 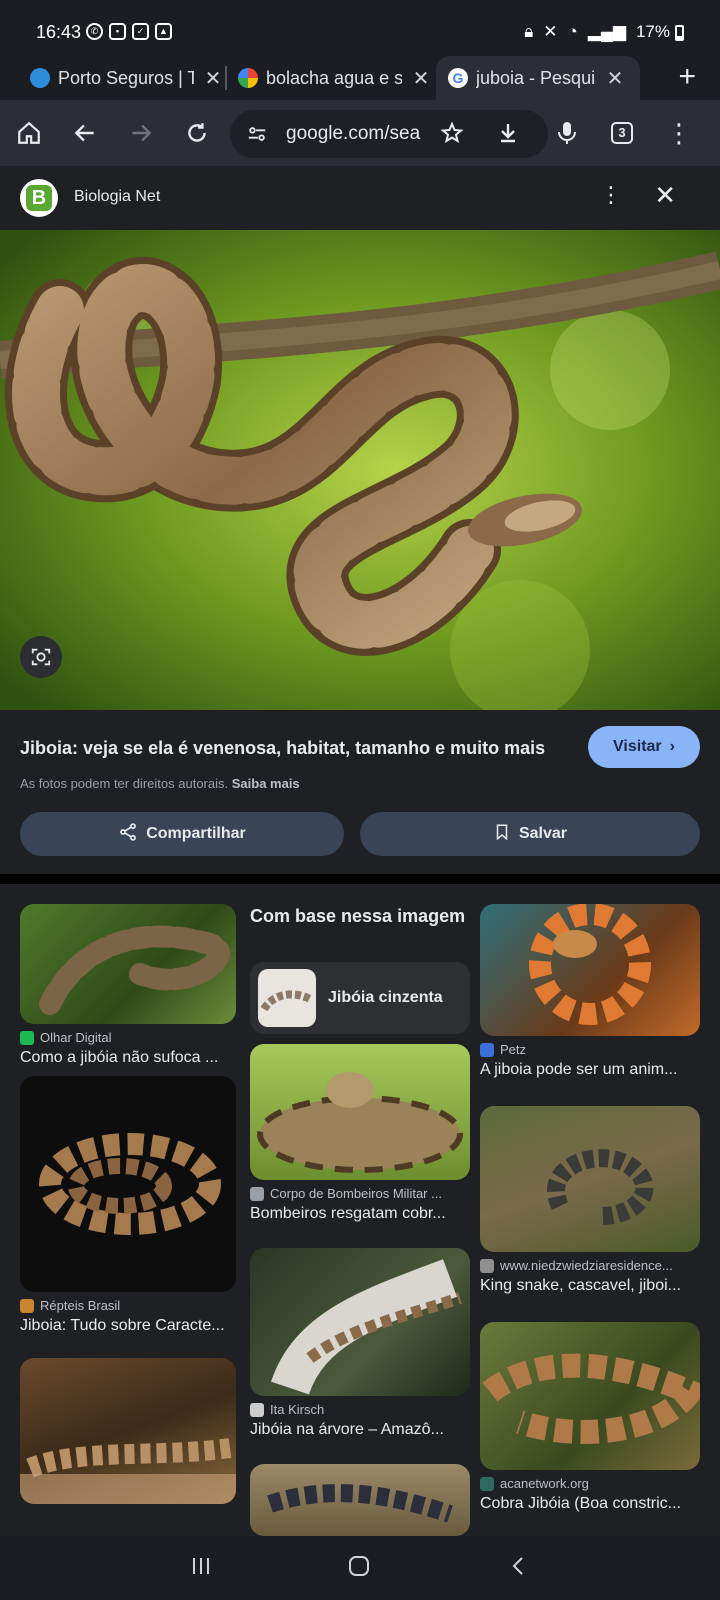 What do you see at coordinates (41, 657) in the screenshot?
I see `google-lens-button` at bounding box center [41, 657].